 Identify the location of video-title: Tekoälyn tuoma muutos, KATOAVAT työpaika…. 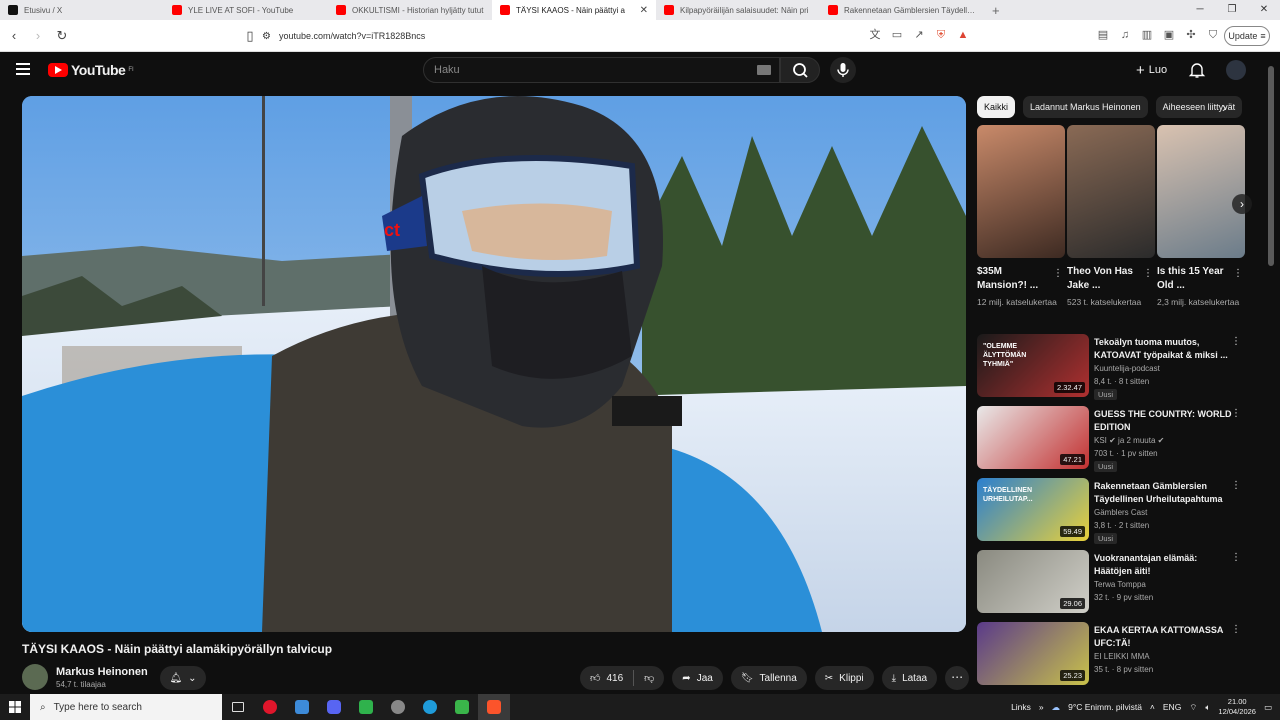
(1164, 349).